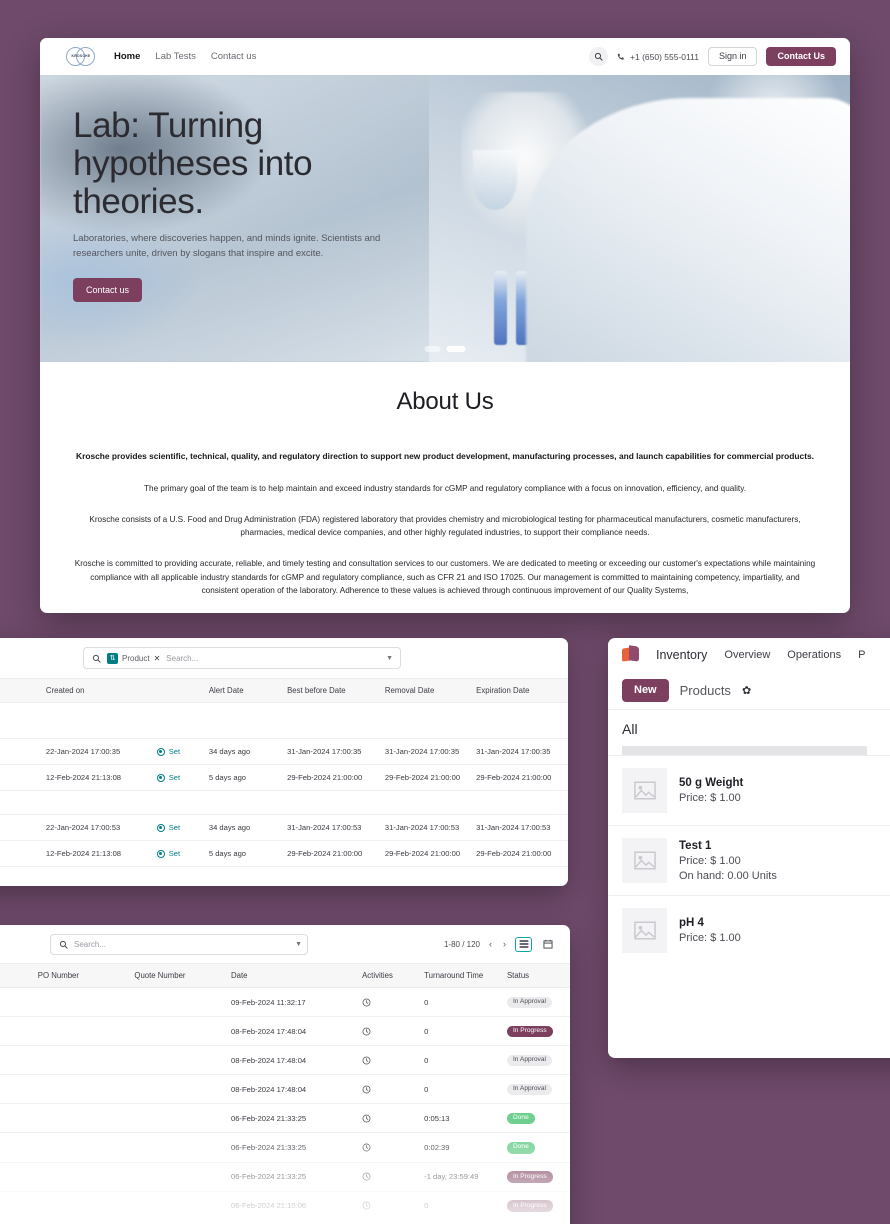 The height and width of the screenshot is (1224, 890). Describe the element at coordinates (658, 57) in the screenshot. I see `phone-number: +1 (650) 555-0111` at that location.